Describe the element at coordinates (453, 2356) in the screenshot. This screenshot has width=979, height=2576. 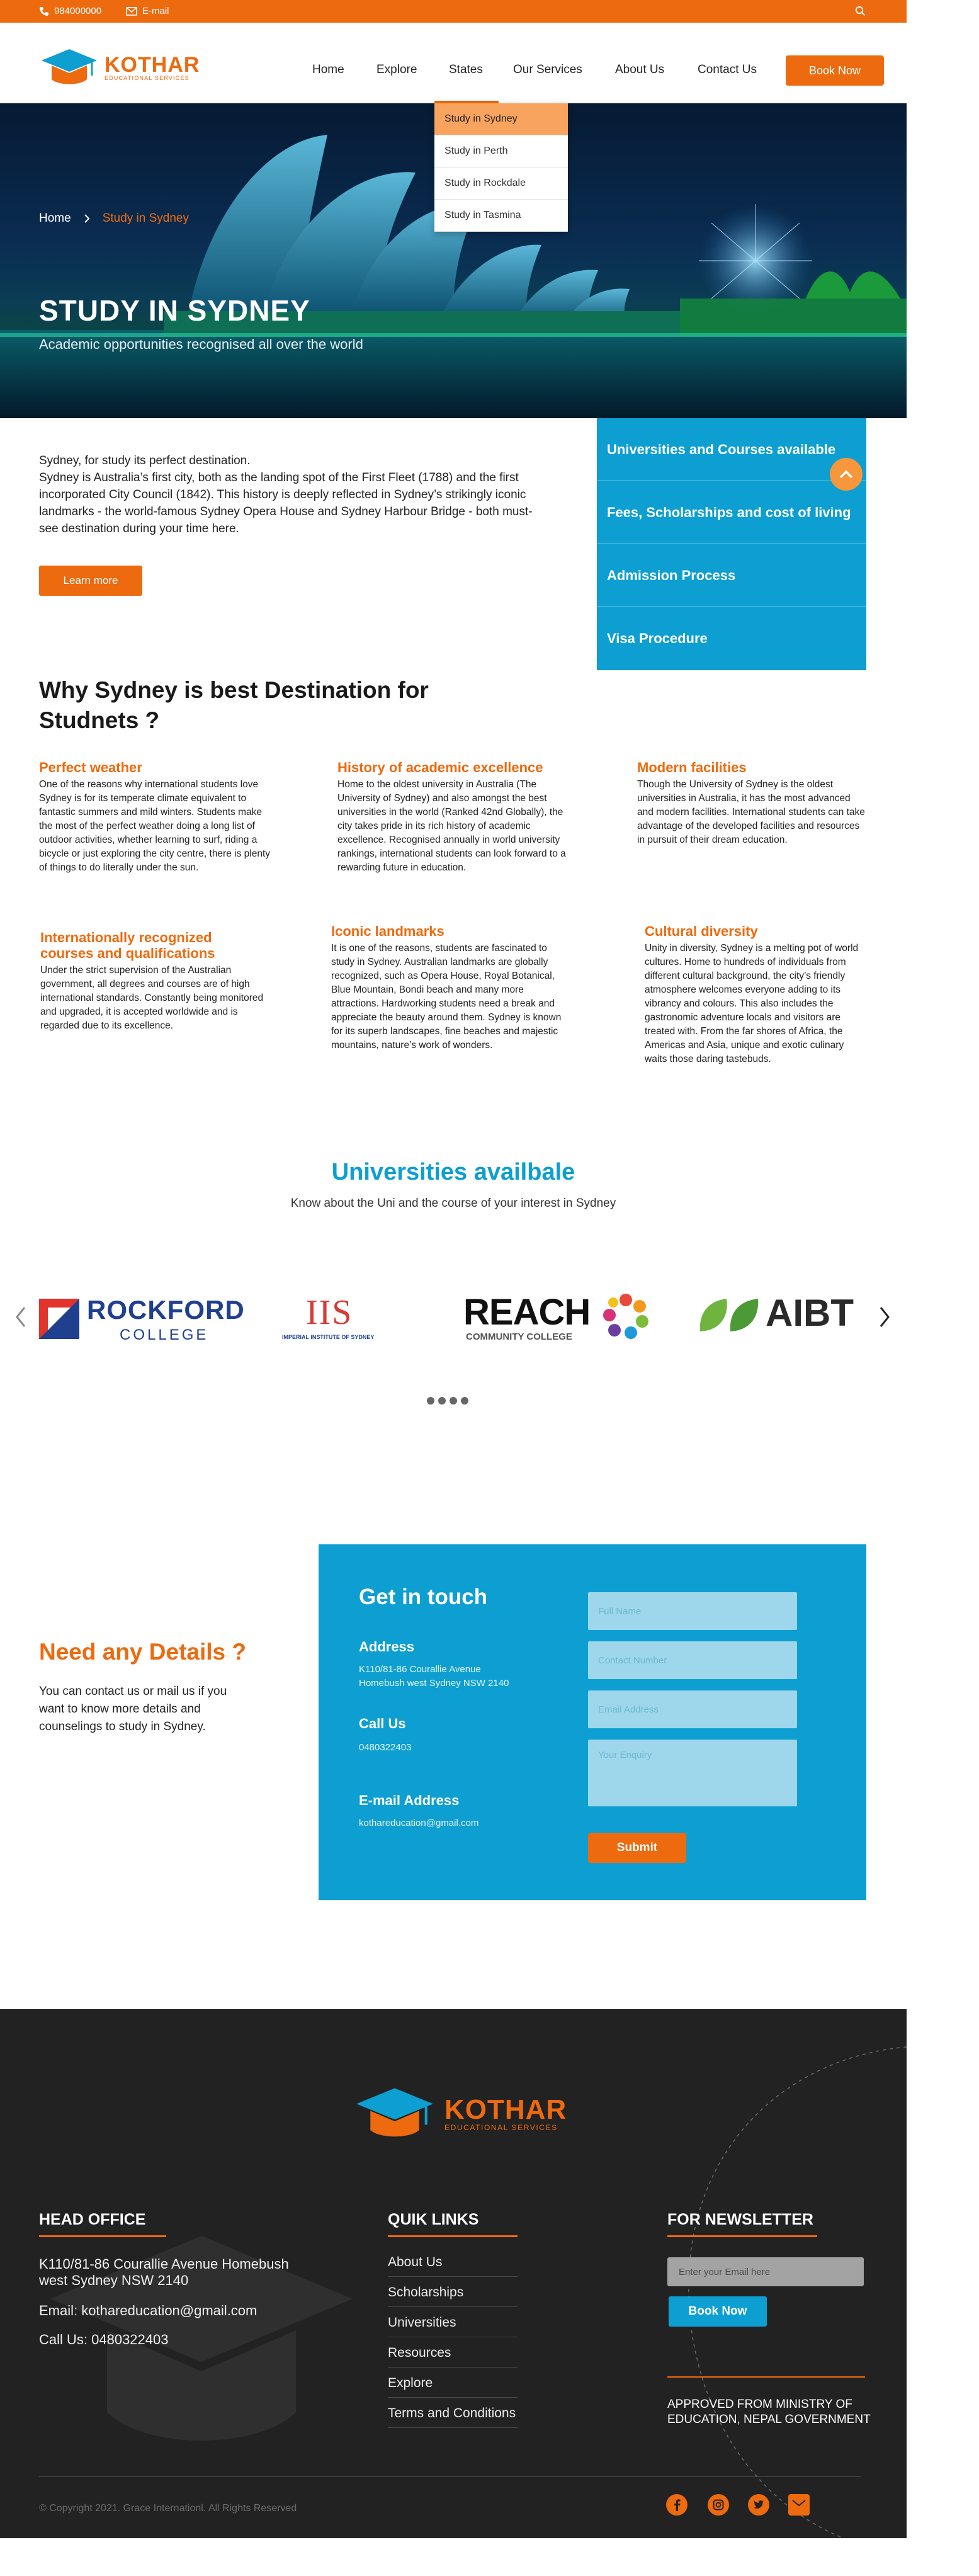
I see `footer-link-resources: Resources` at that location.